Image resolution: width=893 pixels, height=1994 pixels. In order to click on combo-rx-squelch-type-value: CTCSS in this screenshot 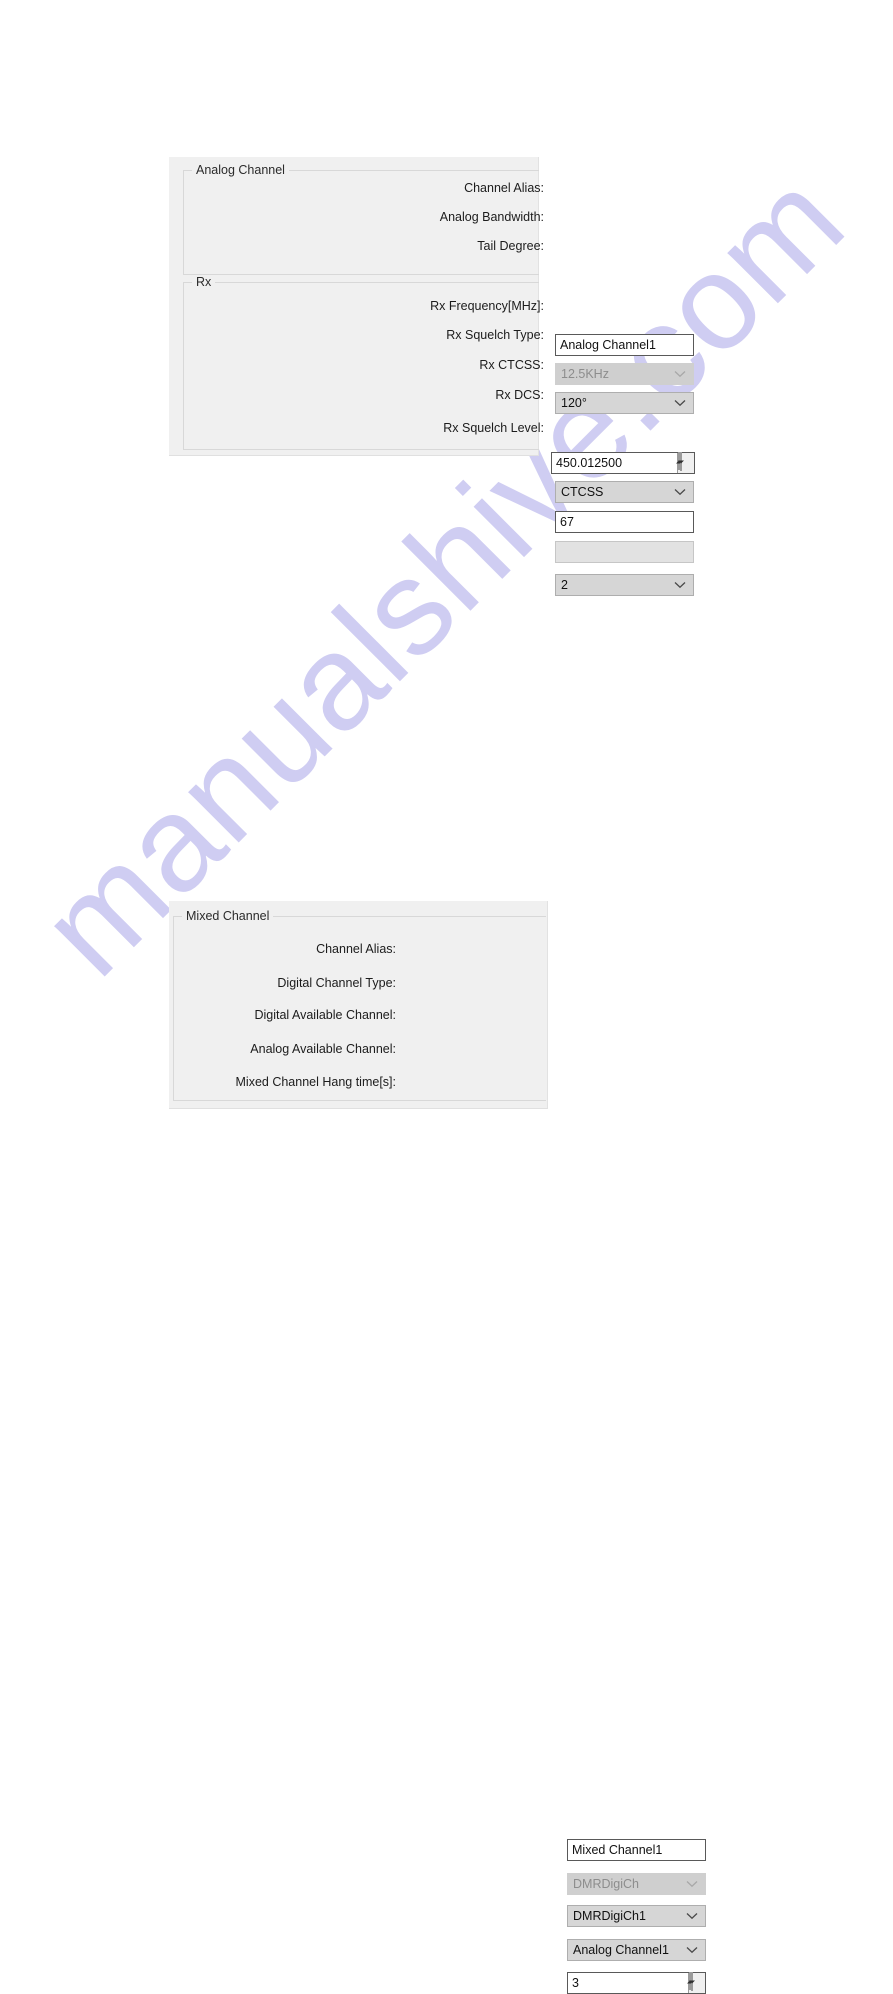, I will do `click(582, 492)`.